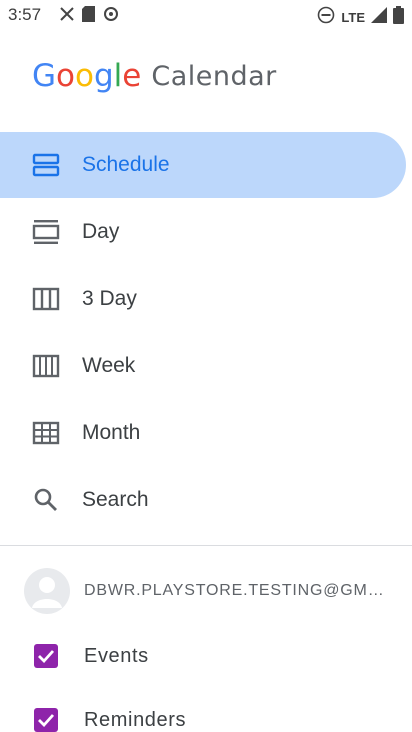  What do you see at coordinates (353, 17) in the screenshot?
I see `network-type: LTE` at bounding box center [353, 17].